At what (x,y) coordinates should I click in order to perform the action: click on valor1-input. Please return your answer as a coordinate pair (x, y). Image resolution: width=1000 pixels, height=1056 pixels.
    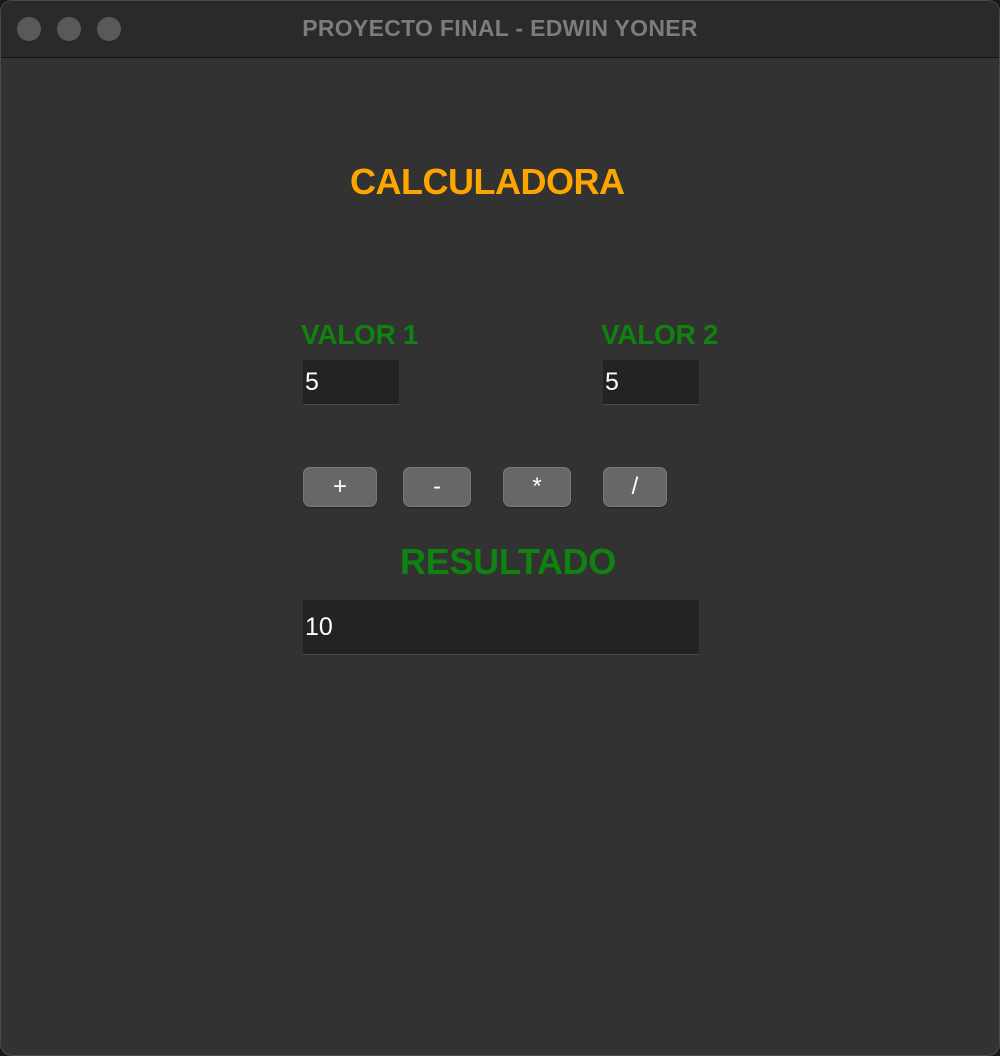
    Looking at the image, I should click on (351, 382).